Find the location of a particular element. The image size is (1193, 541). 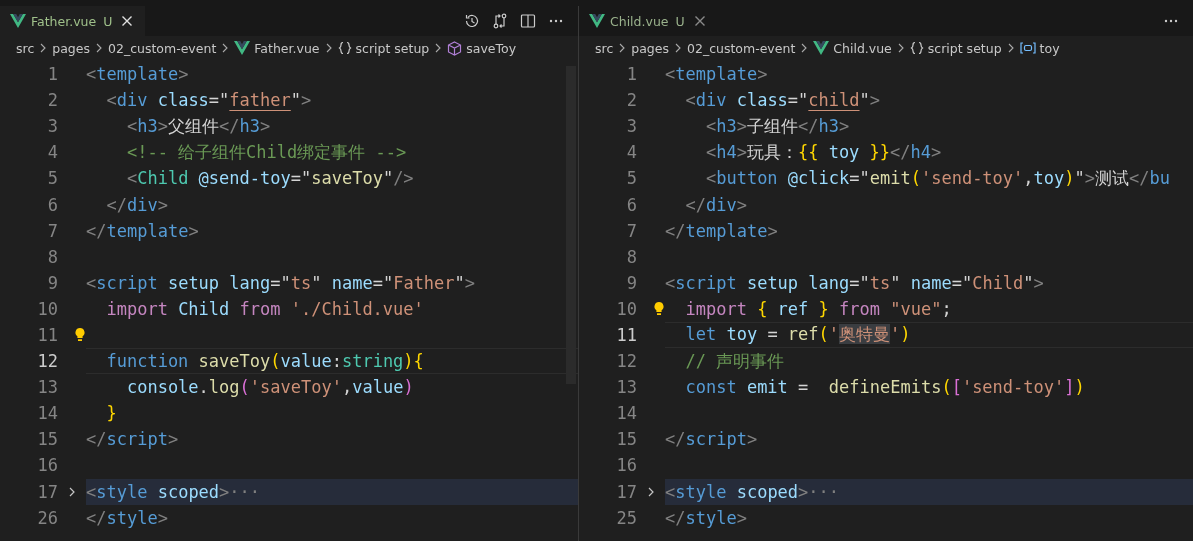

code-line: <h4>玩具：{{ toy }}</h4> is located at coordinates (823, 152).